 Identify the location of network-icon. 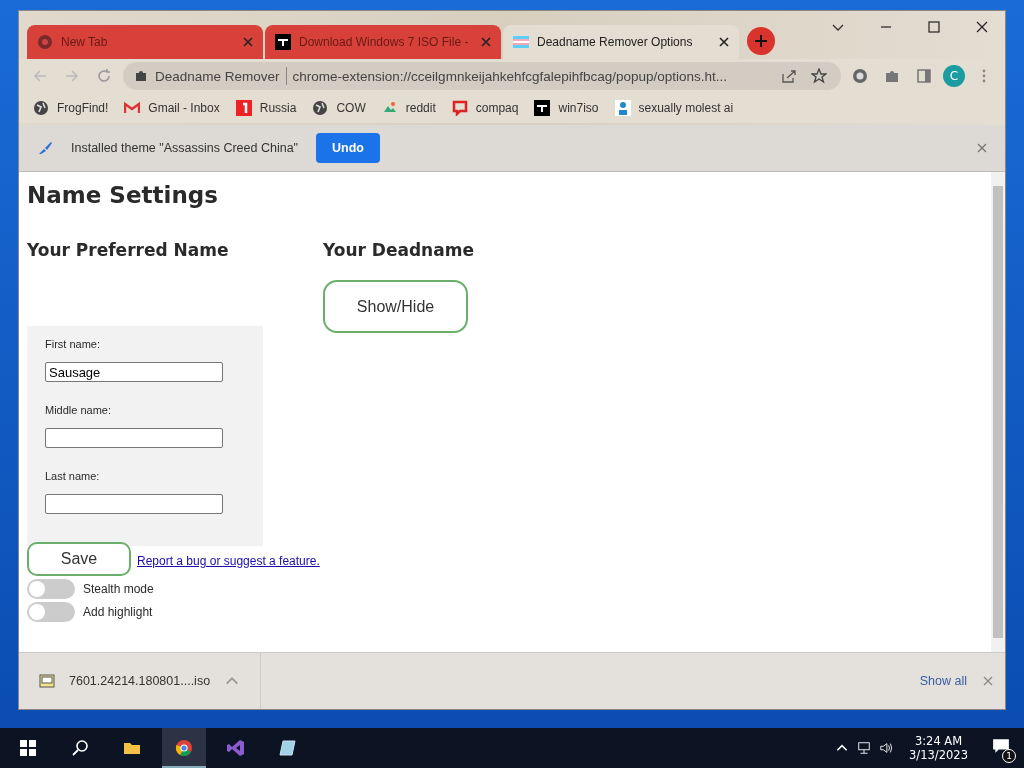
(864, 748).